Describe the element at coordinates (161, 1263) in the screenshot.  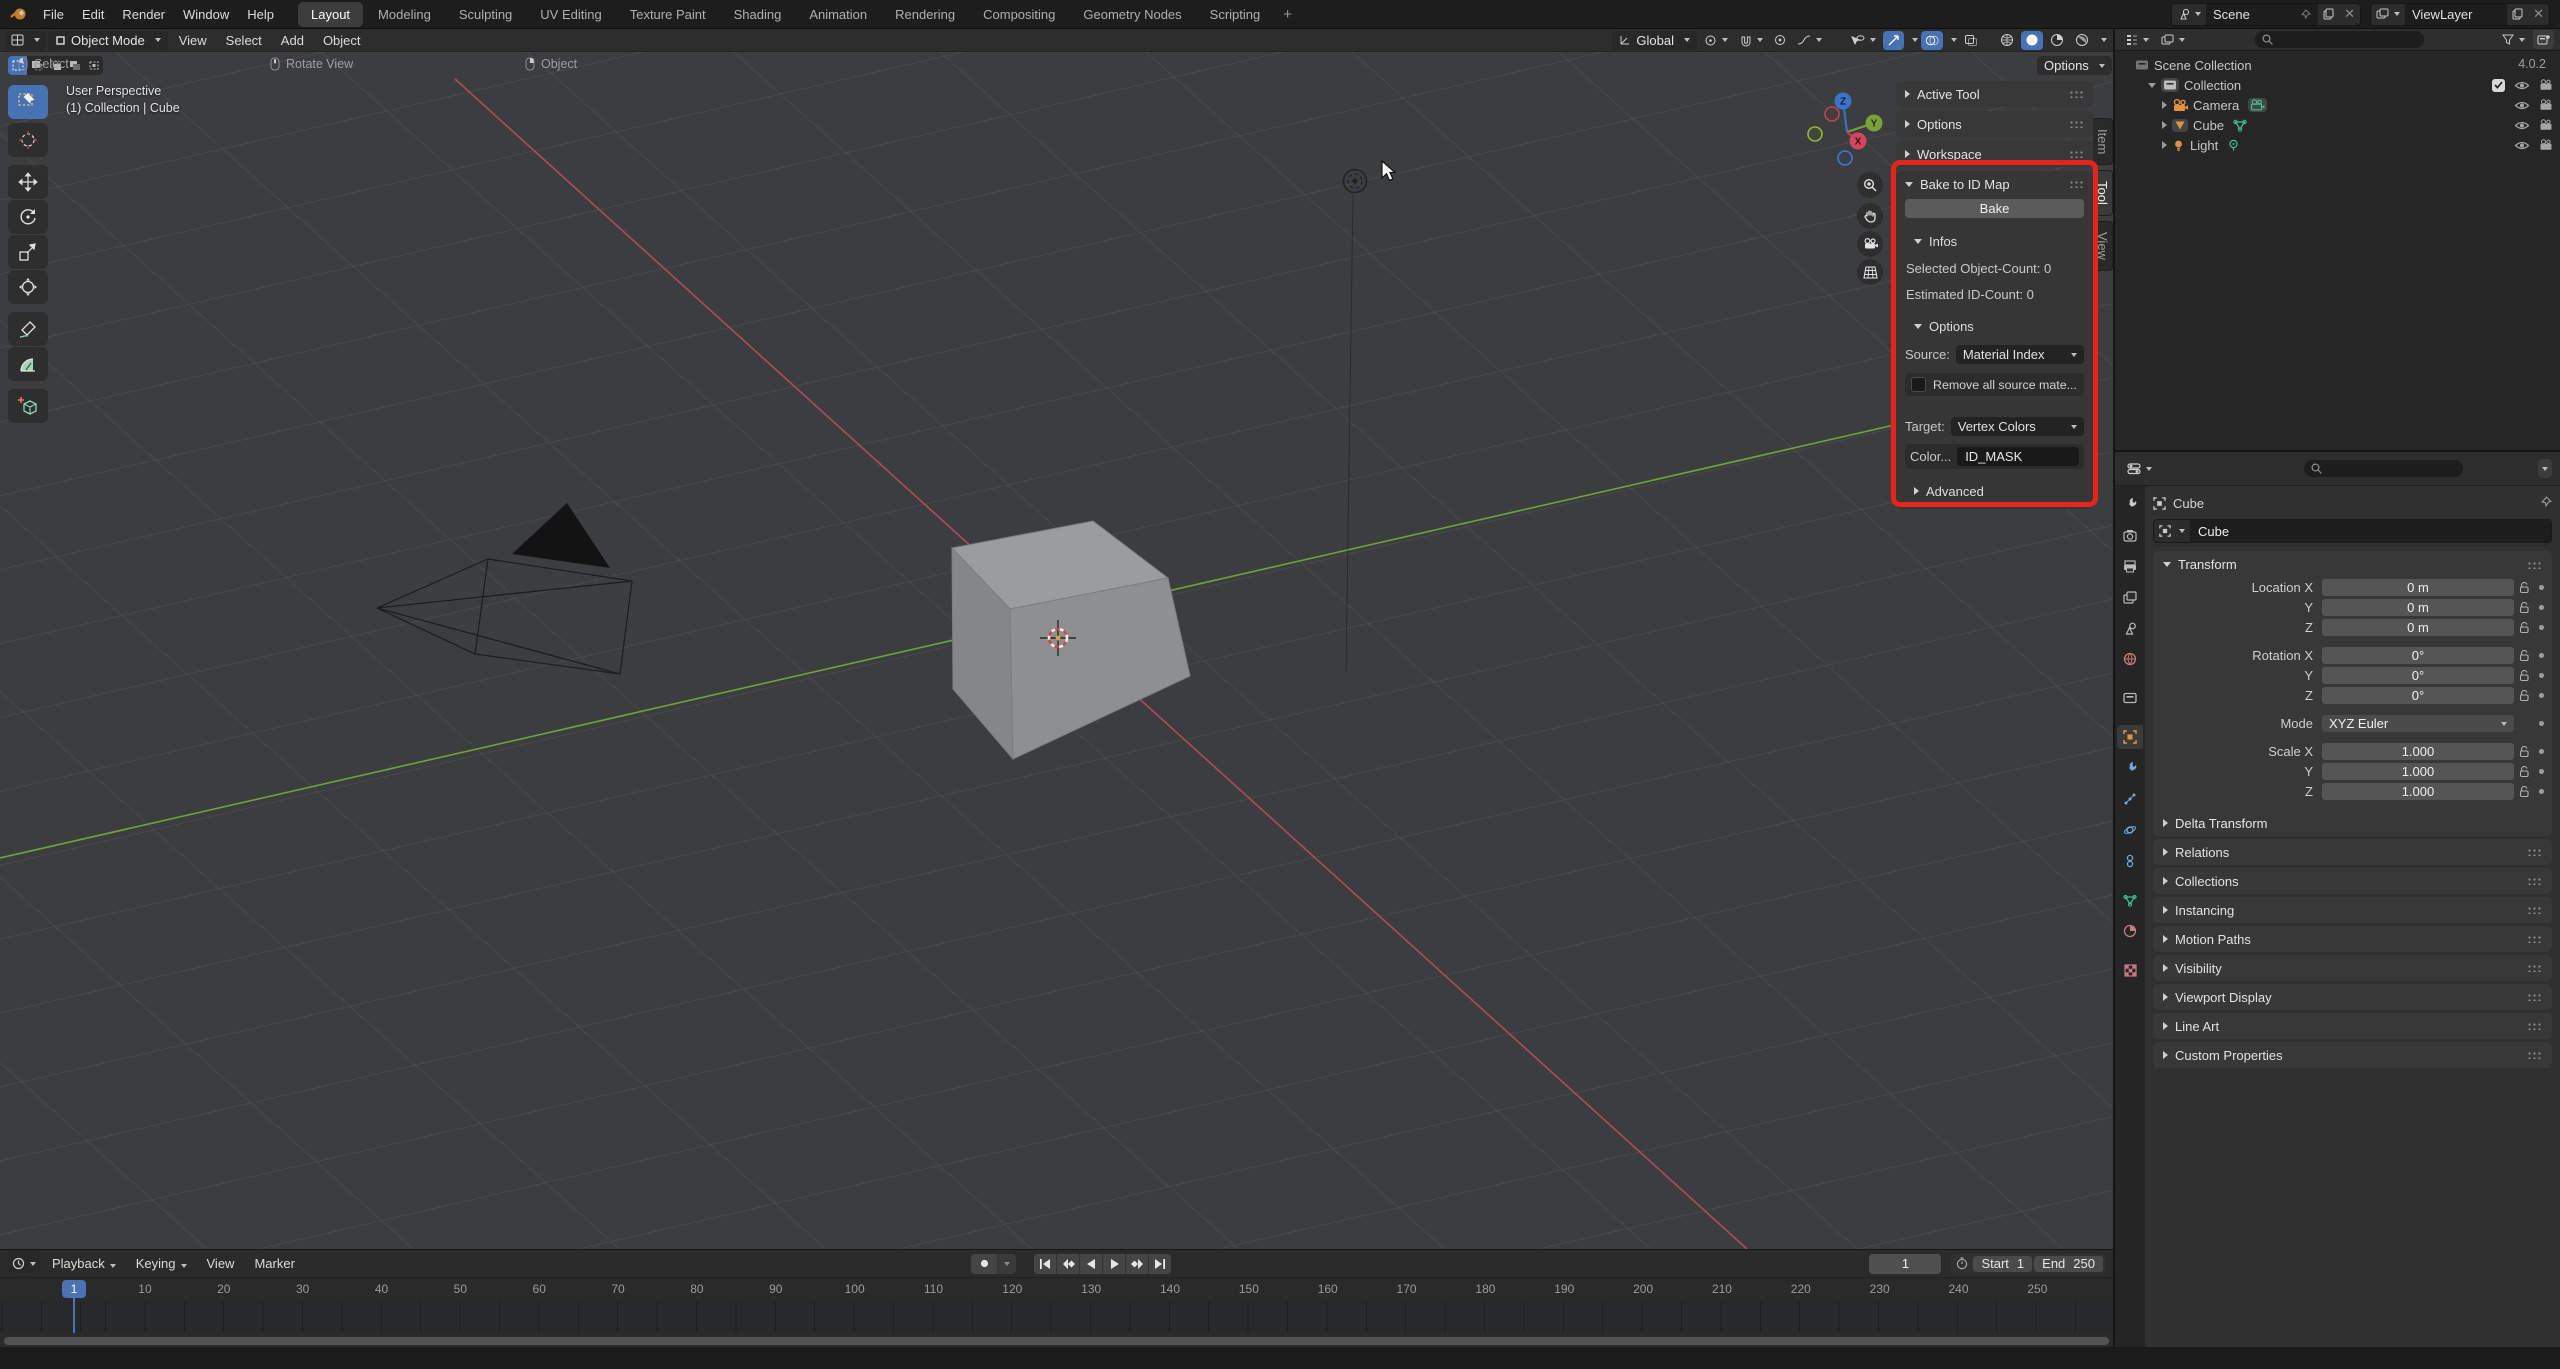
I see `menu-keying: Keying` at that location.